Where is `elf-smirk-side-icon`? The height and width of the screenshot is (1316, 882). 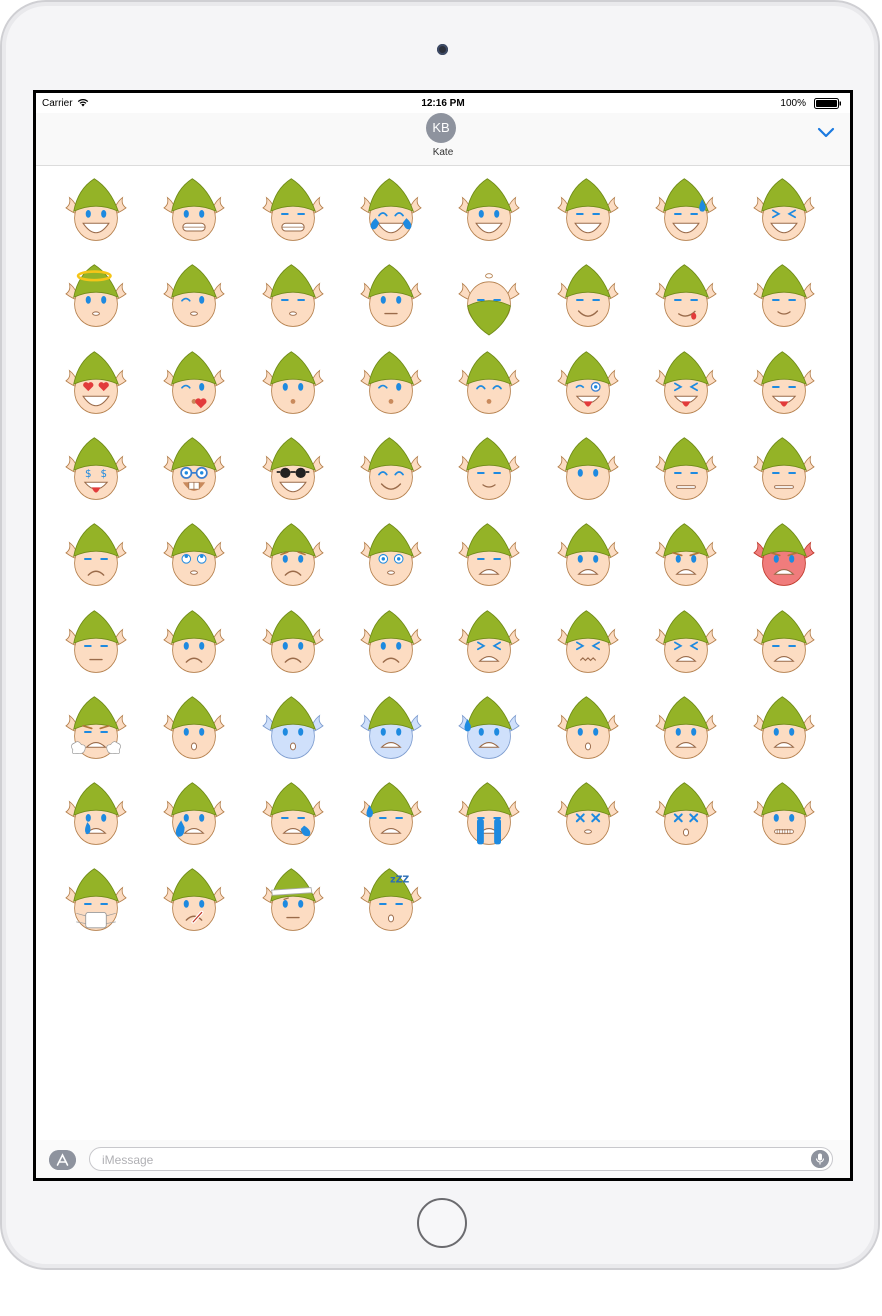 elf-smirk-side-icon is located at coordinates (489, 468).